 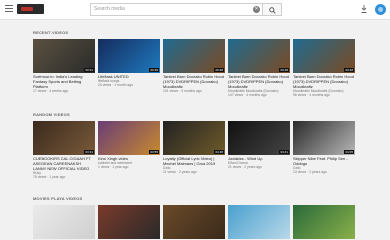 What do you see at coordinates (129, 56) in the screenshot?
I see `video-thumbnail: 00:36` at bounding box center [129, 56].